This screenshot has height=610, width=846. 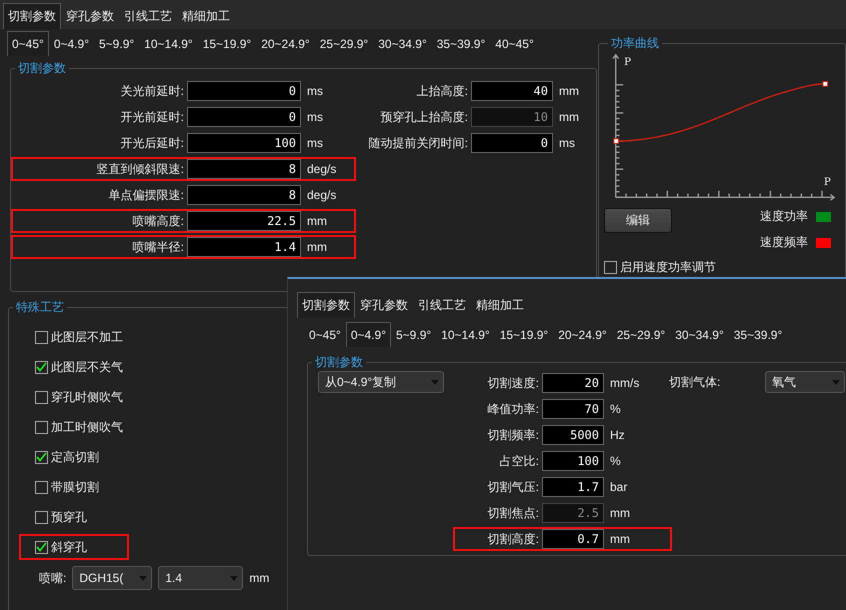 What do you see at coordinates (617, 435) in the screenshot?
I see `unit-label: Hz` at bounding box center [617, 435].